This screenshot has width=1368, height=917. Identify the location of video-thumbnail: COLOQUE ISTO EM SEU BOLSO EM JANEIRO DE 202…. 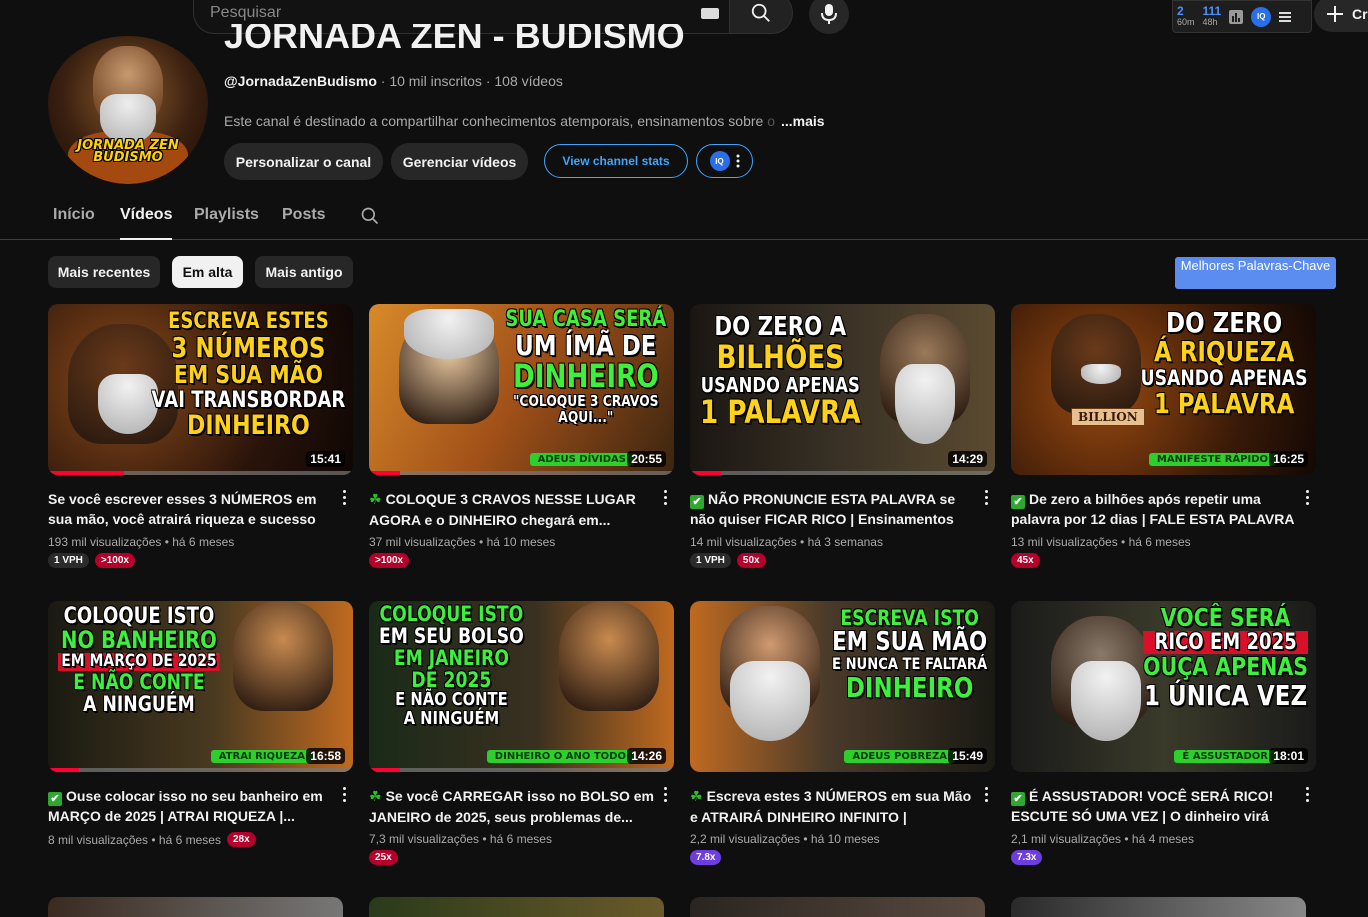
(521, 686).